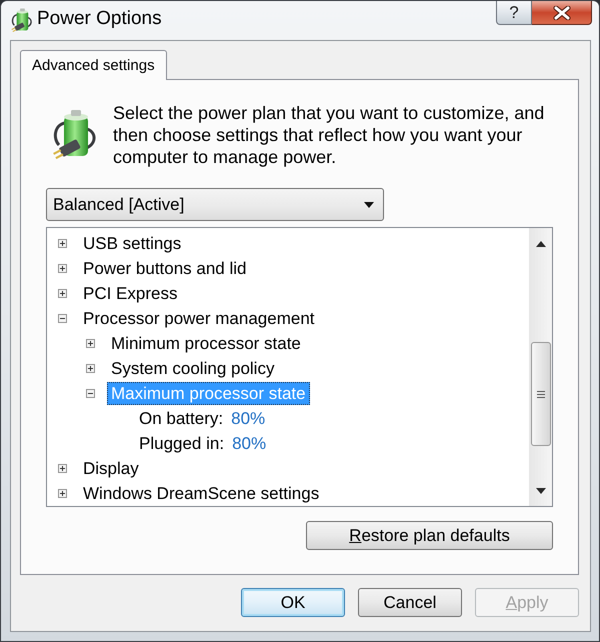 This screenshot has height=642, width=600. Describe the element at coordinates (99, 19) in the screenshot. I see `window-title: Power Options` at that location.